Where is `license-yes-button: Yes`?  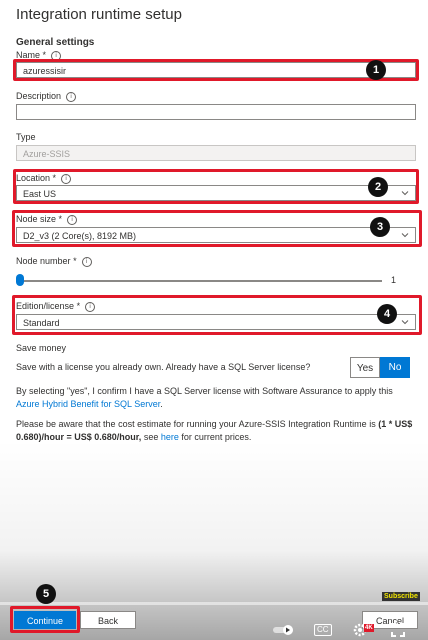
license-yes-button: Yes is located at coordinates (365, 367).